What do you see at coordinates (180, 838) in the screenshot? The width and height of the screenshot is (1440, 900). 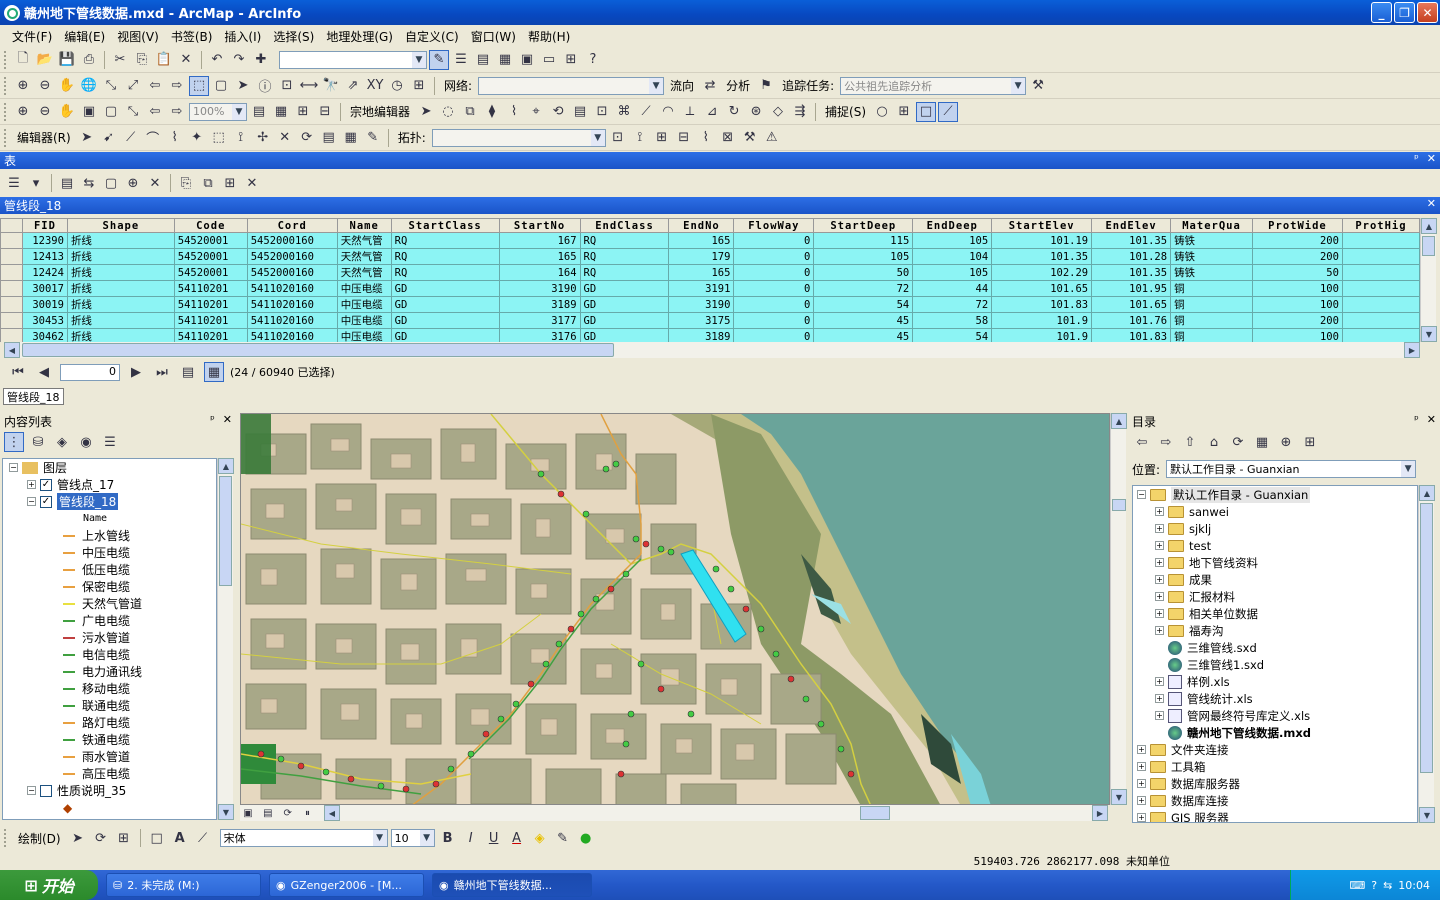 I see `text-tool-icon: A` at bounding box center [180, 838].